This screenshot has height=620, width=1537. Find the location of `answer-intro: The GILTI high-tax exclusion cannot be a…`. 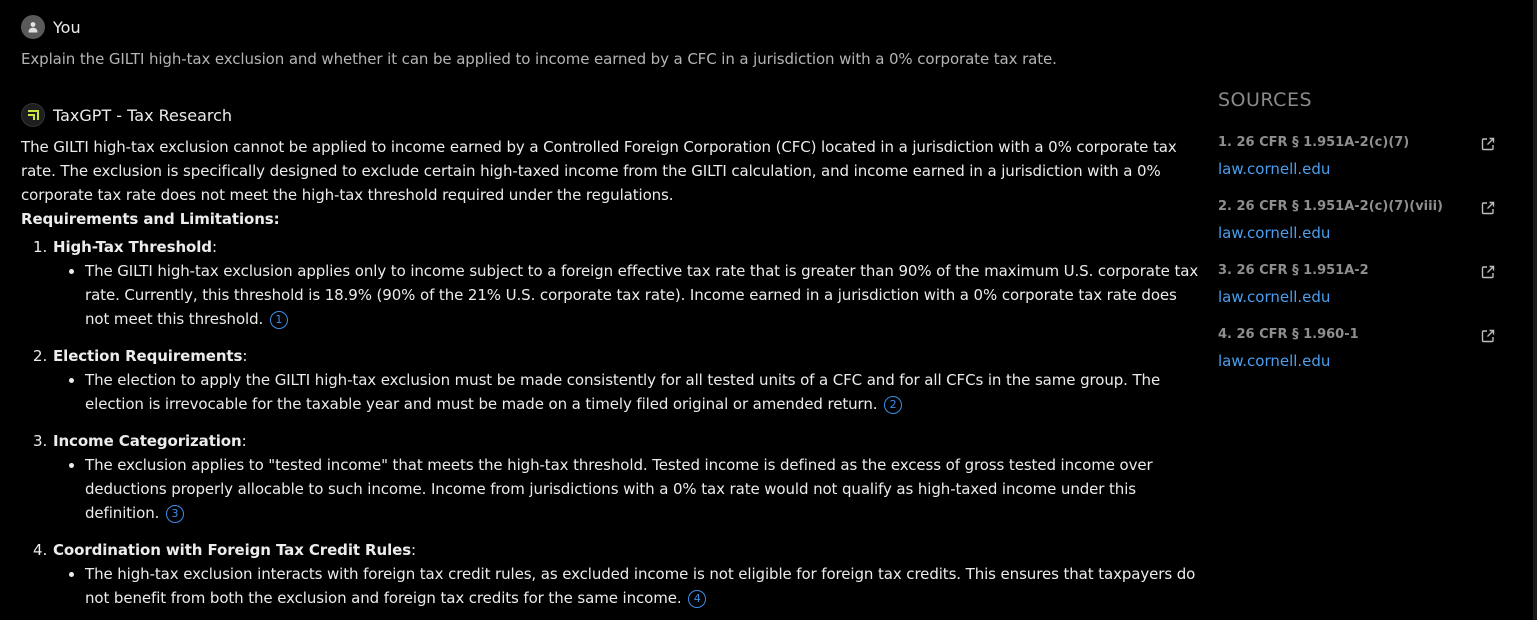

answer-intro: The GILTI high-tax exclusion cannot be a… is located at coordinates (599, 171).